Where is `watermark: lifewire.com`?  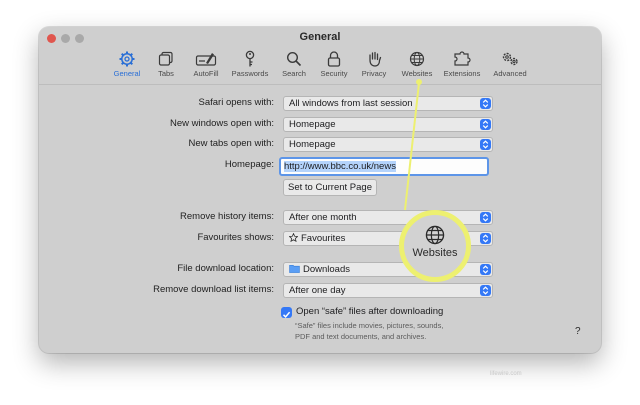
watermark: lifewire.com is located at coordinates (506, 374).